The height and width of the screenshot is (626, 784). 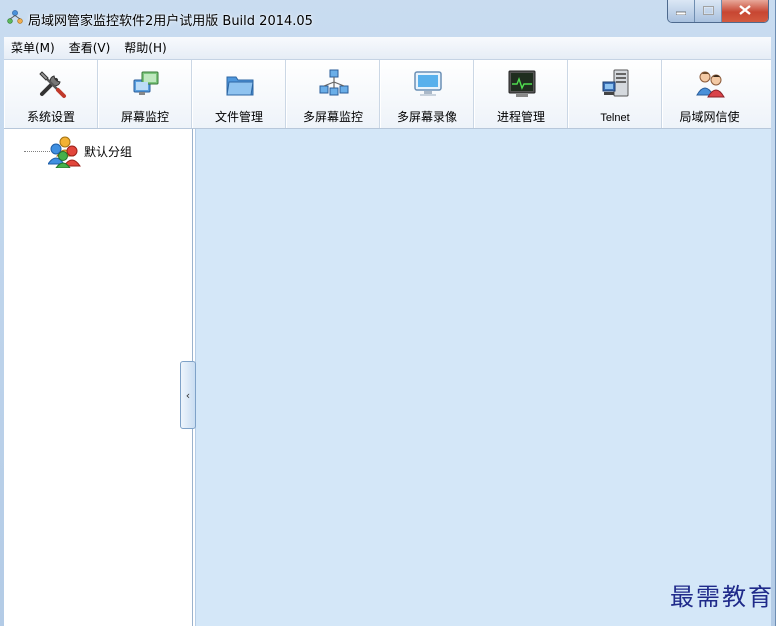 I want to click on multi-screen-record-button: 多屏幕录像, so click(x=427, y=94).